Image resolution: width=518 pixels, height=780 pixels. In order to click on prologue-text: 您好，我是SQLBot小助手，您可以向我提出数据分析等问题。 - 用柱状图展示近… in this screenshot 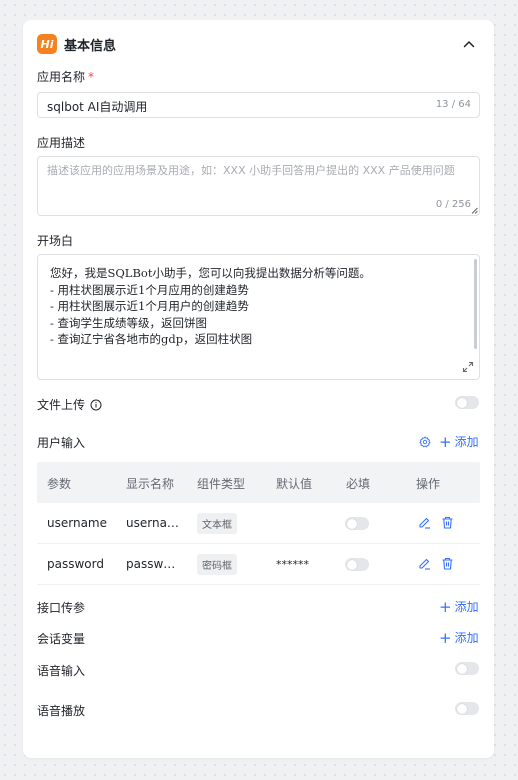, I will do `click(210, 306)`.